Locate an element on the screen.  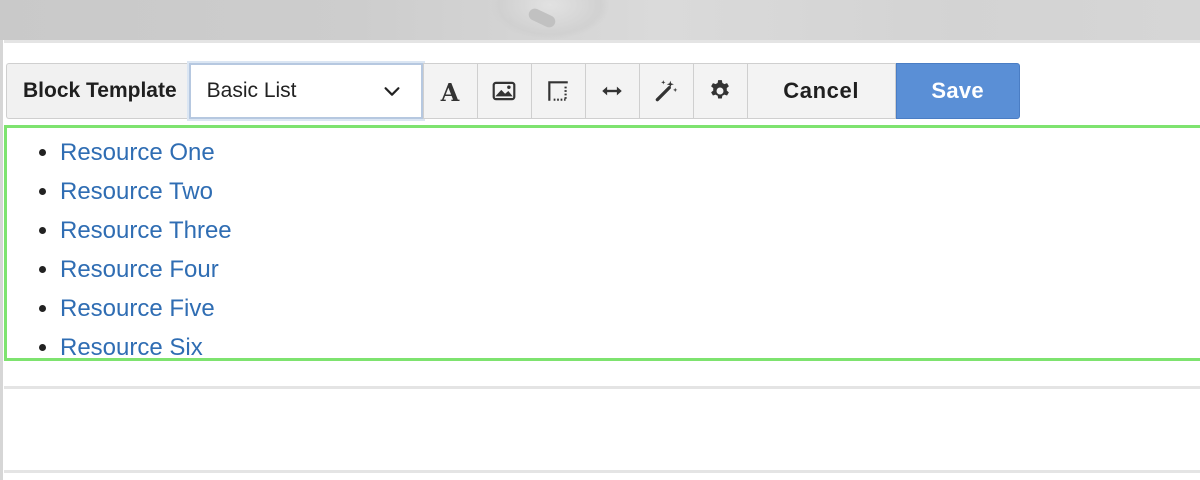
left-border is located at coordinates (1, 260).